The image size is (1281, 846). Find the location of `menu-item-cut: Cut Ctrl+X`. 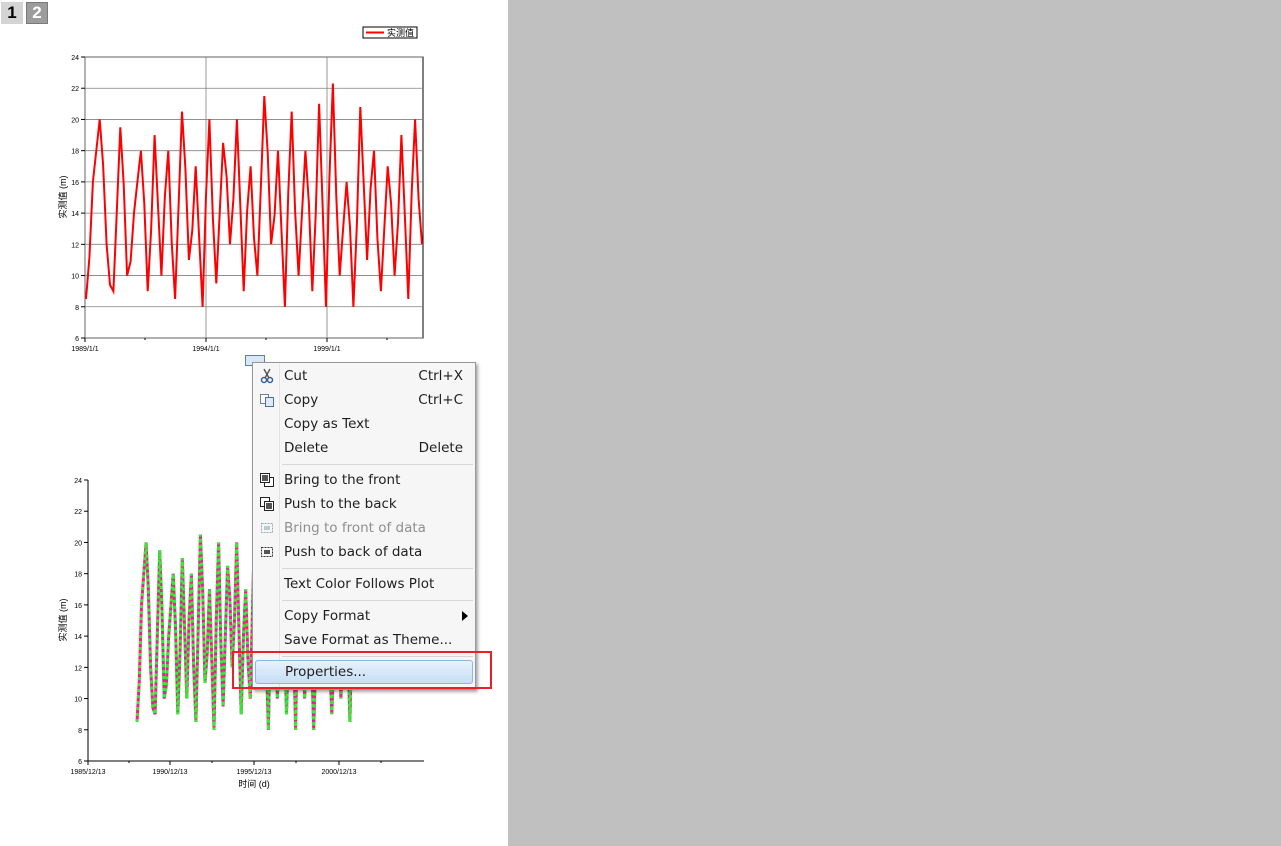

menu-item-cut: Cut Ctrl+X is located at coordinates (364, 376).